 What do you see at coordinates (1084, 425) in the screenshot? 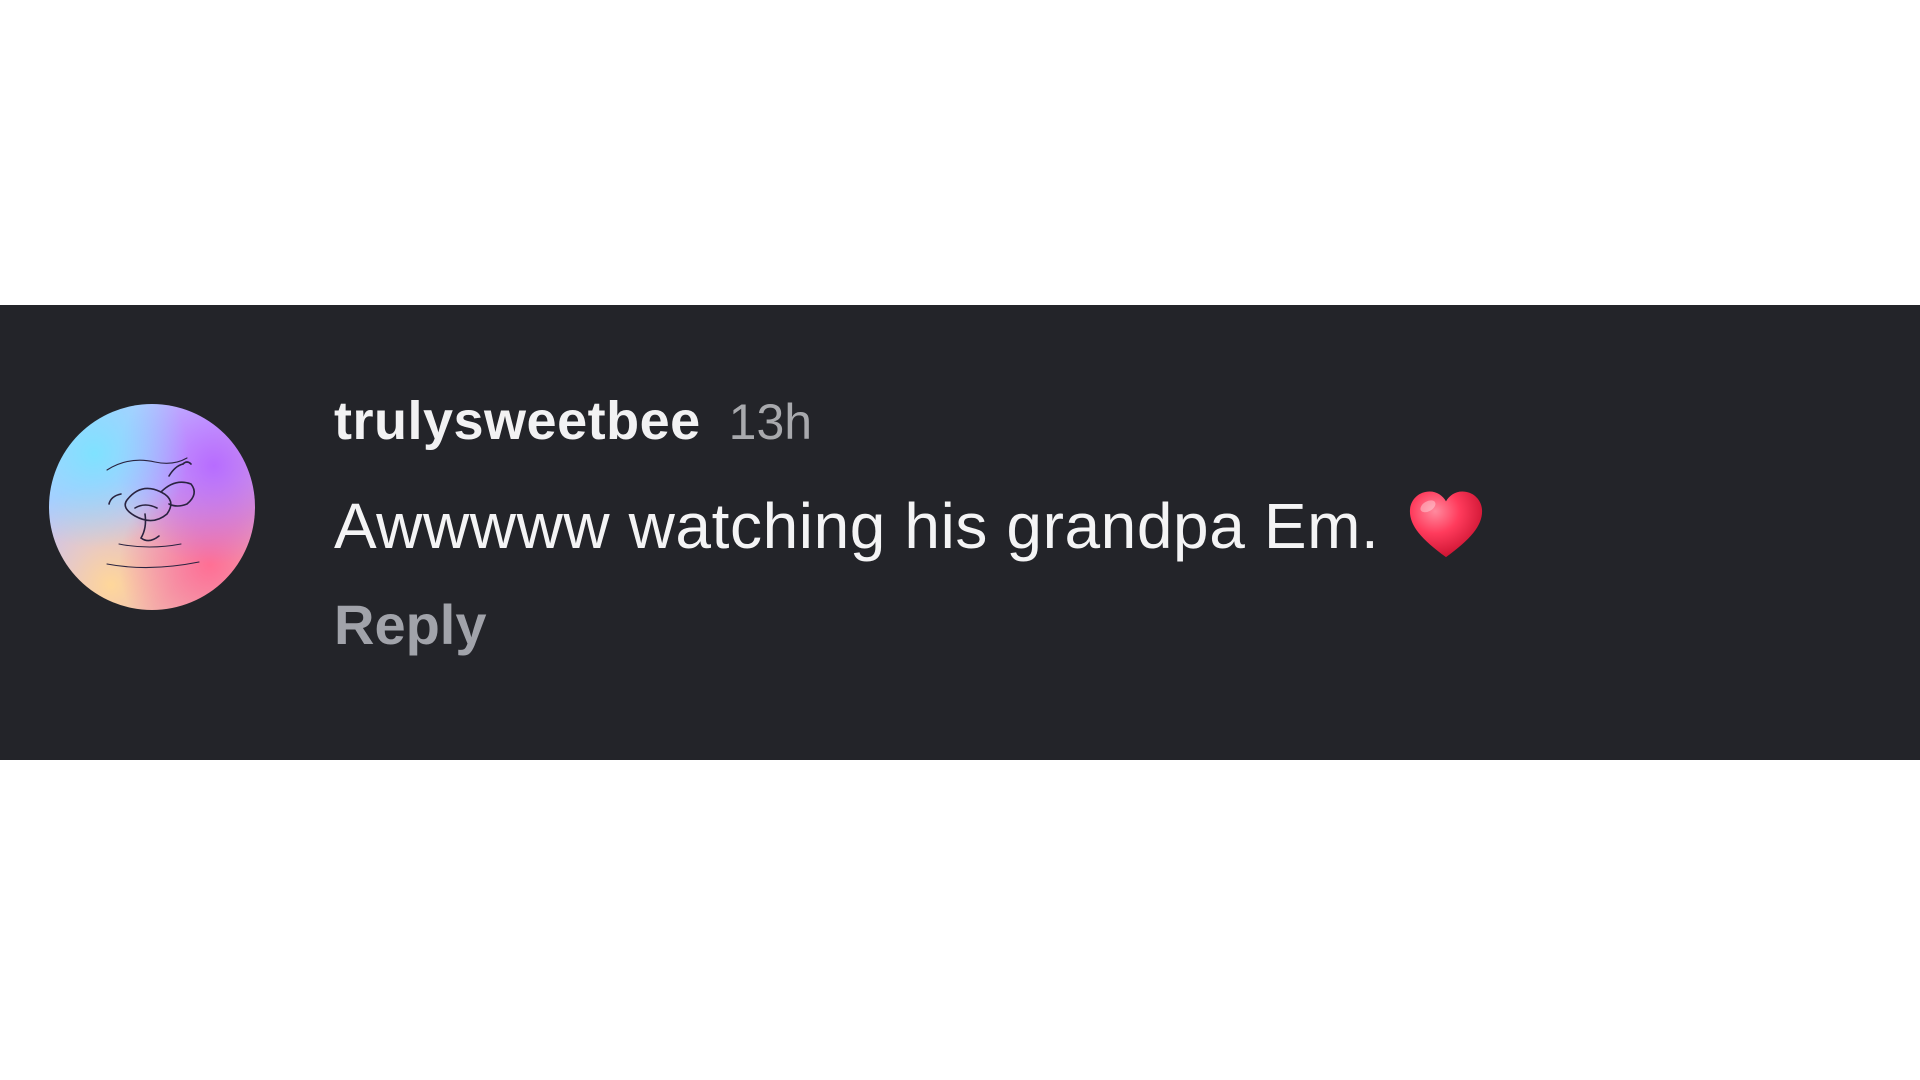
I see `comment-meta: trulysweetbee 13h` at bounding box center [1084, 425].